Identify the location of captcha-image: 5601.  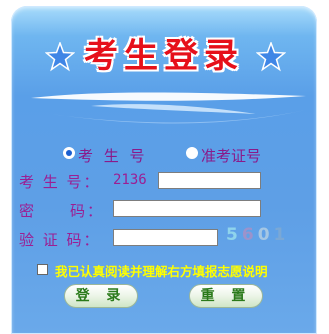
(261, 236).